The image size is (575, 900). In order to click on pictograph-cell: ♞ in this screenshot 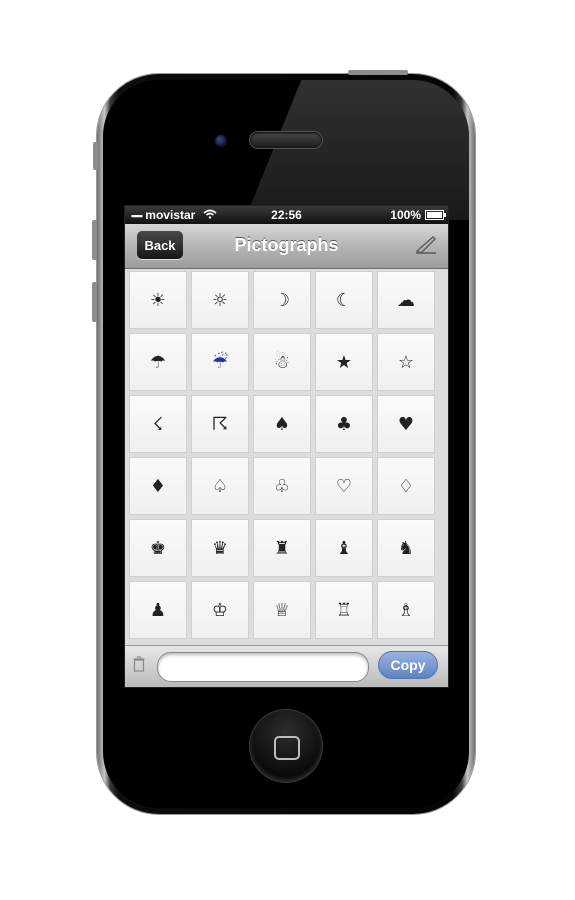, I will do `click(406, 548)`.